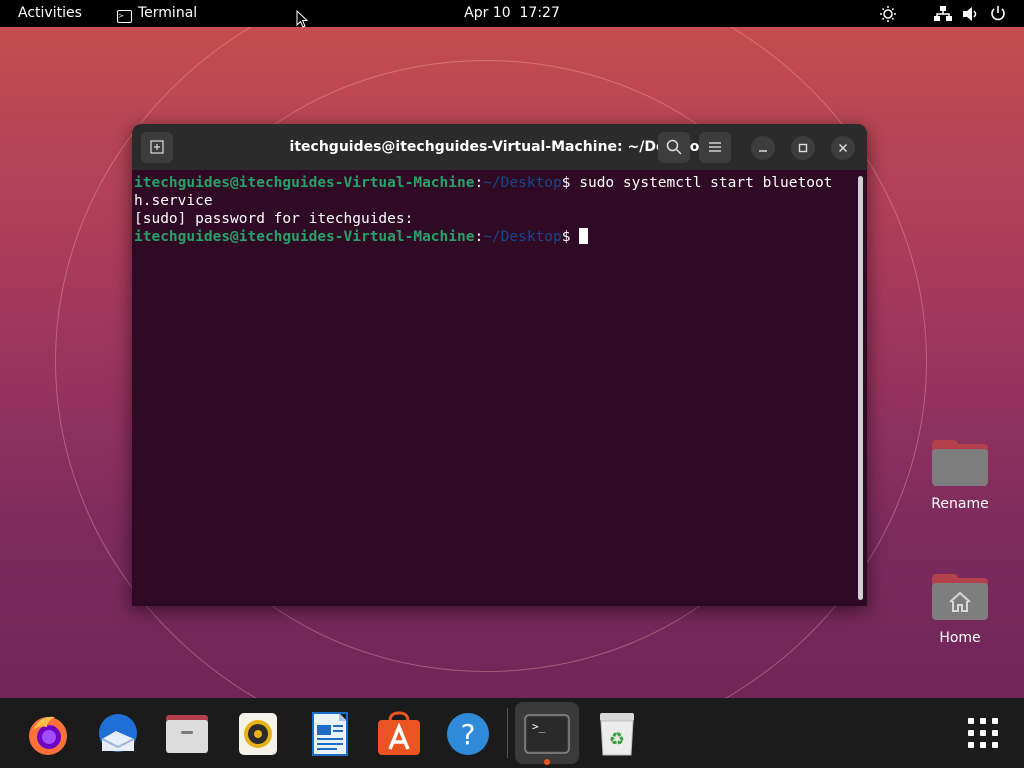 Image resolution: width=1024 pixels, height=768 pixels. Describe the element at coordinates (960, 638) in the screenshot. I see `desktop-icon-label: Home` at that location.